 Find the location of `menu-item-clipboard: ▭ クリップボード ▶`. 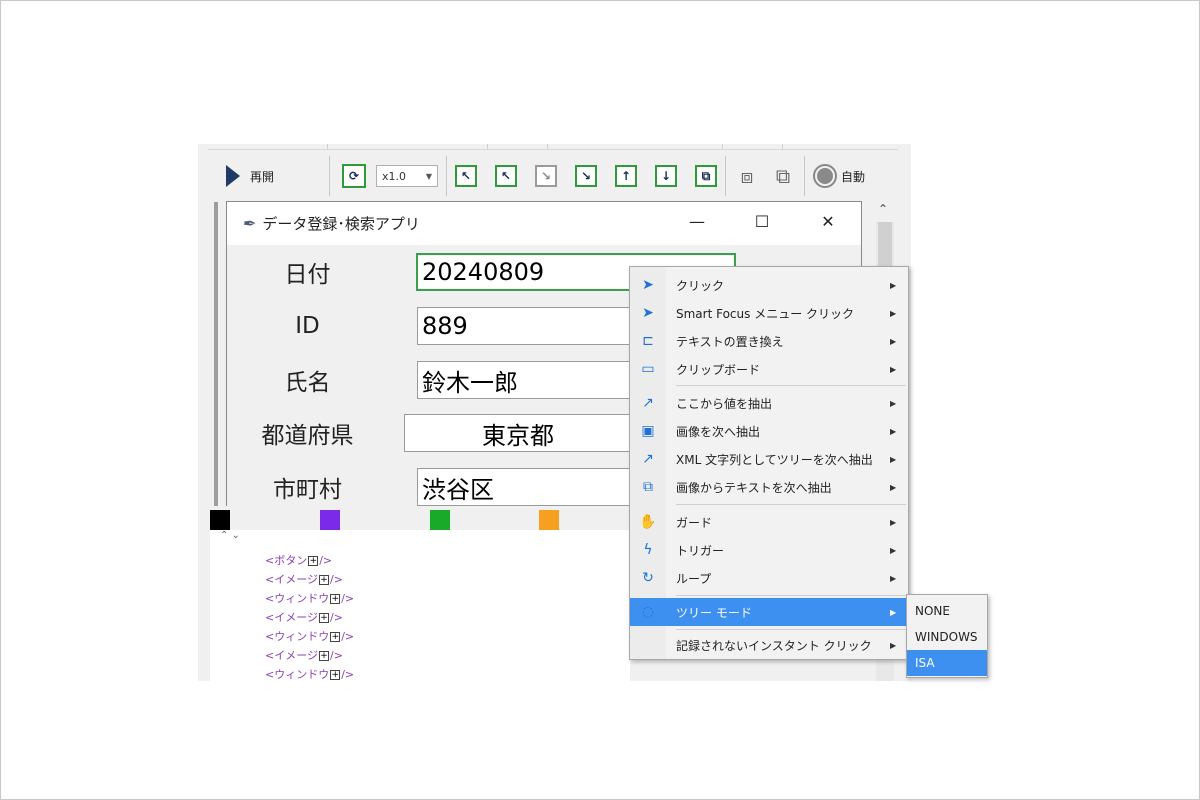

menu-item-clipboard: ▭ クリップボード ▶ is located at coordinates (769, 369).